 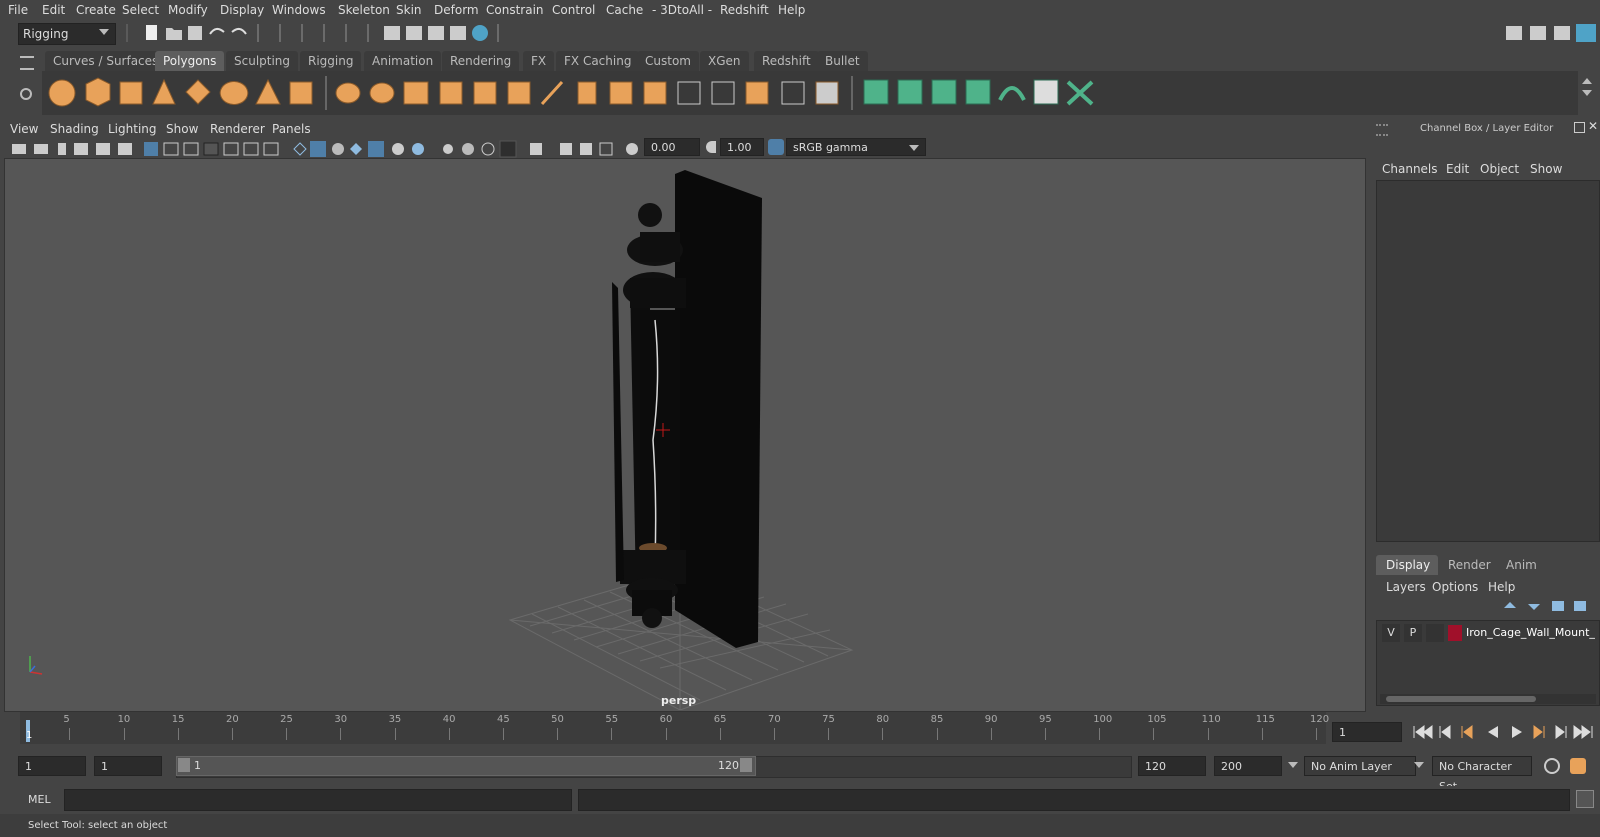 I want to click on tab-bullet: Bullet, so click(x=842, y=61).